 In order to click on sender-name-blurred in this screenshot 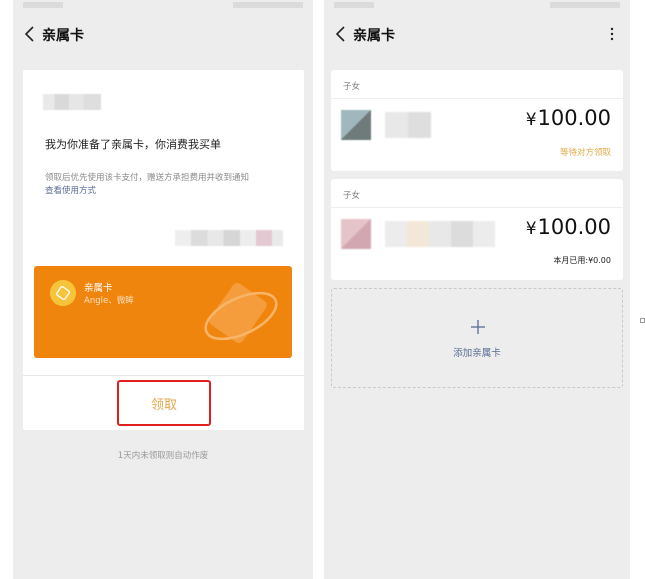, I will do `click(229, 238)`.